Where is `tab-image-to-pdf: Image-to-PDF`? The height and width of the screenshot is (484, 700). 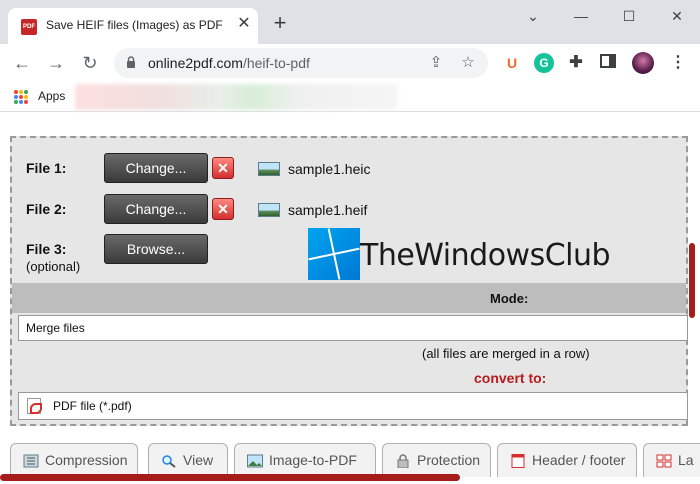
tab-image-to-pdf: Image-to-PDF is located at coordinates (305, 460).